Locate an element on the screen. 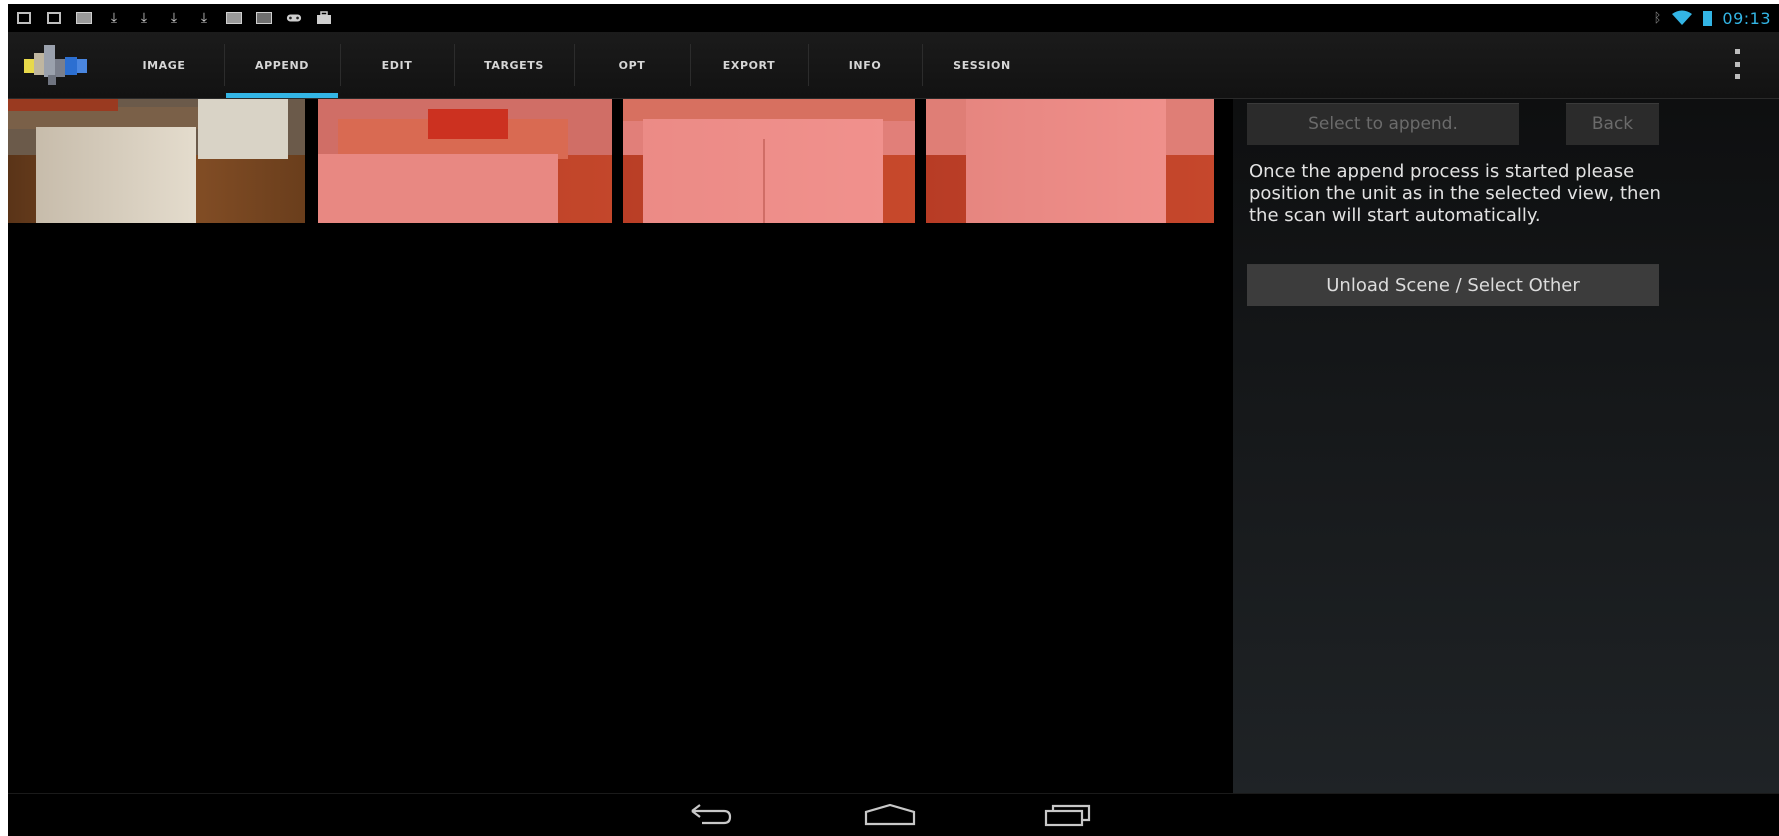 This screenshot has width=1779, height=836. overflow-menu-icon is located at coordinates (1737, 64).